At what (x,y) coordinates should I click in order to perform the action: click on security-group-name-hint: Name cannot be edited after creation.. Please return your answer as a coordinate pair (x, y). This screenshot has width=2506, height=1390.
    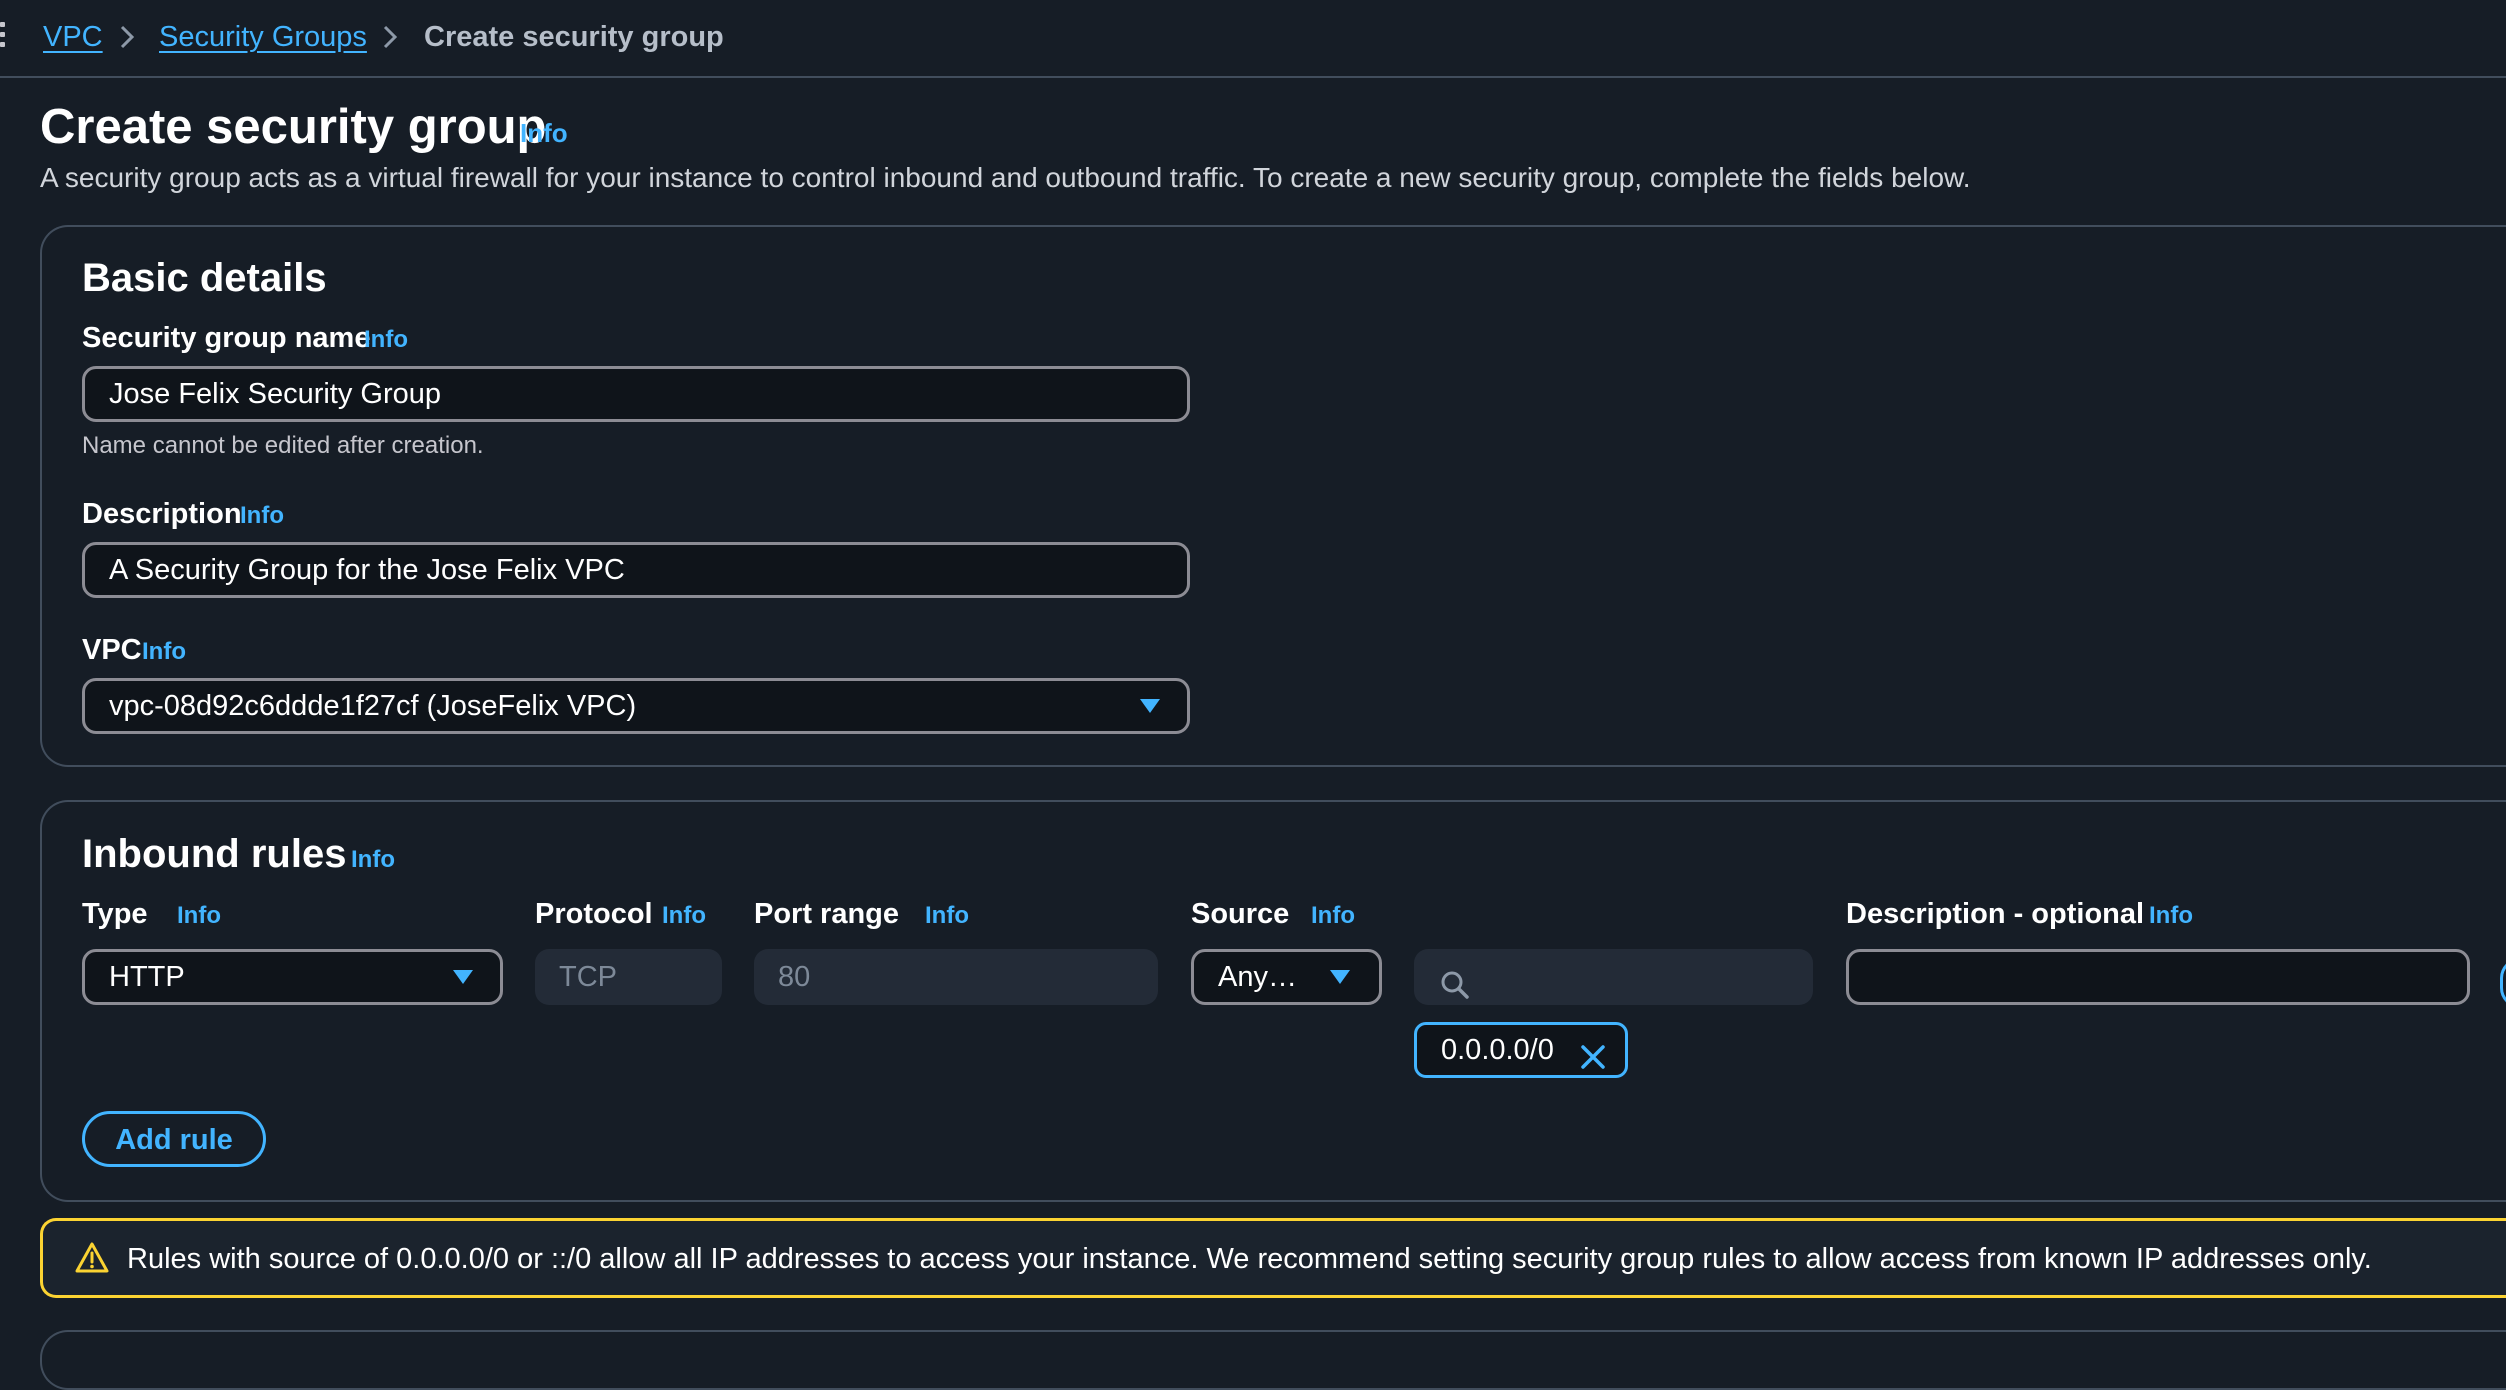
    Looking at the image, I should click on (283, 445).